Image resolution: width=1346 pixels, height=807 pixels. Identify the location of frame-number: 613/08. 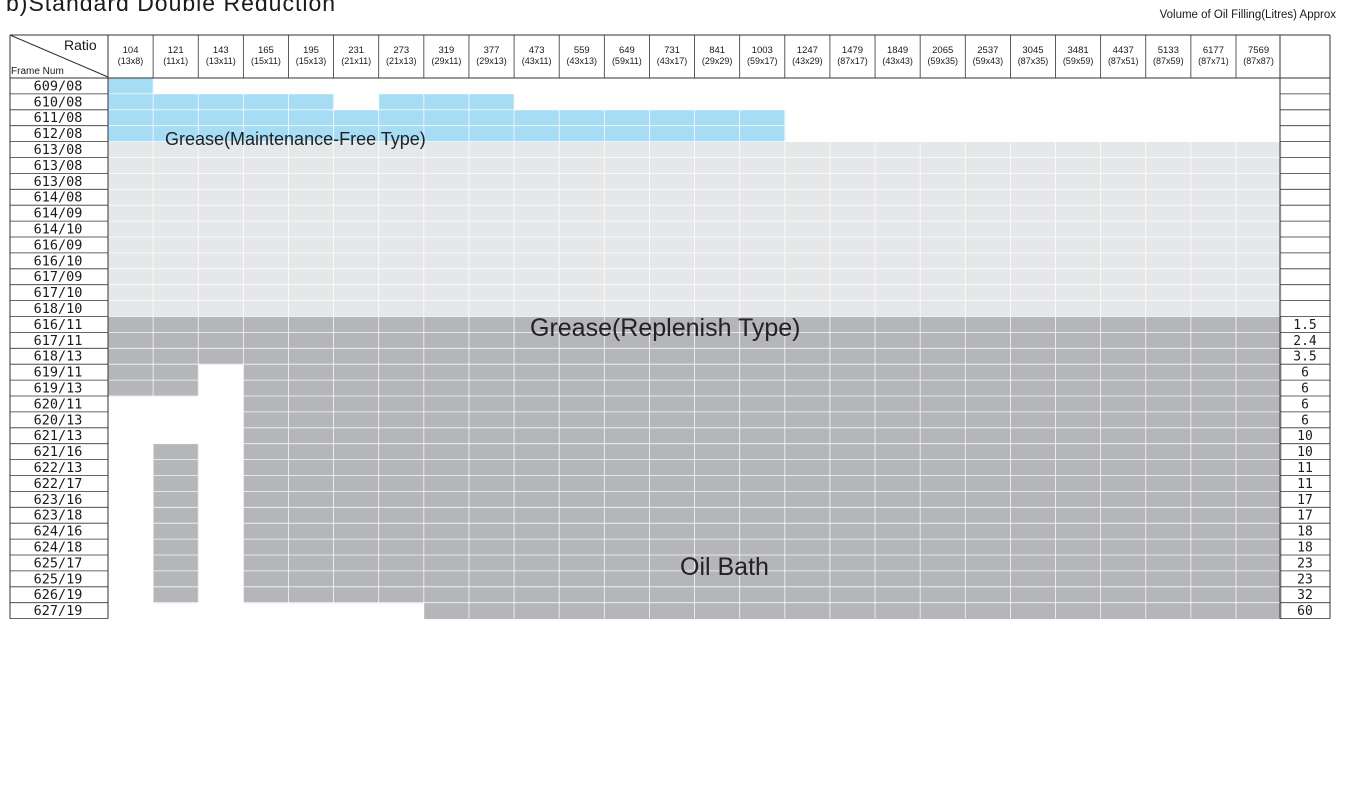
(58, 166).